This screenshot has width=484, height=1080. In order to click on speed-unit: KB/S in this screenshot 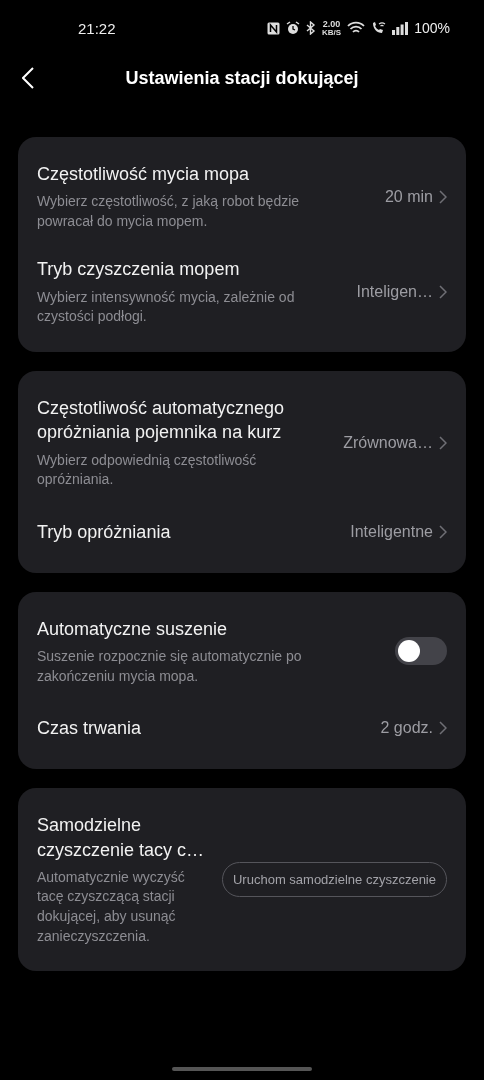, I will do `click(332, 32)`.